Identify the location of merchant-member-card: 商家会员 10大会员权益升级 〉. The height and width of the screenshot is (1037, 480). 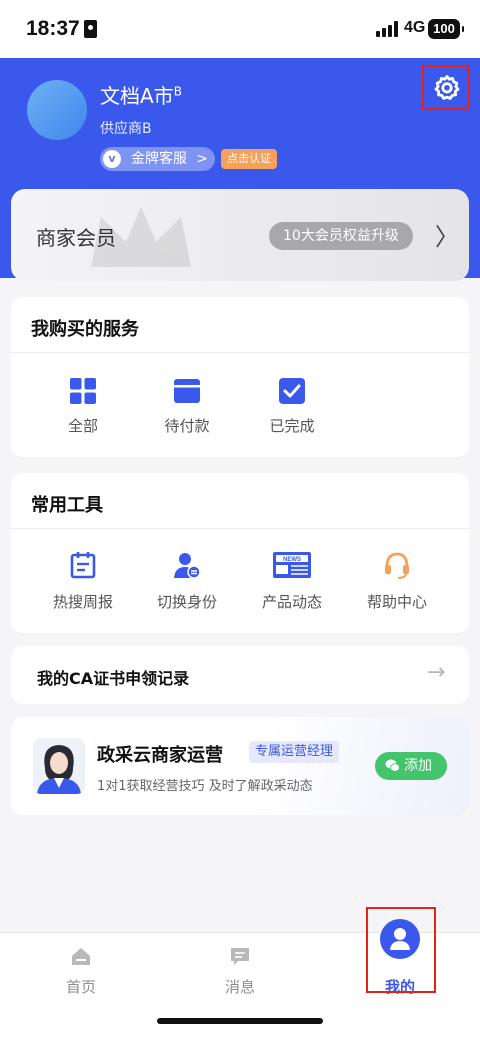
(240, 235).